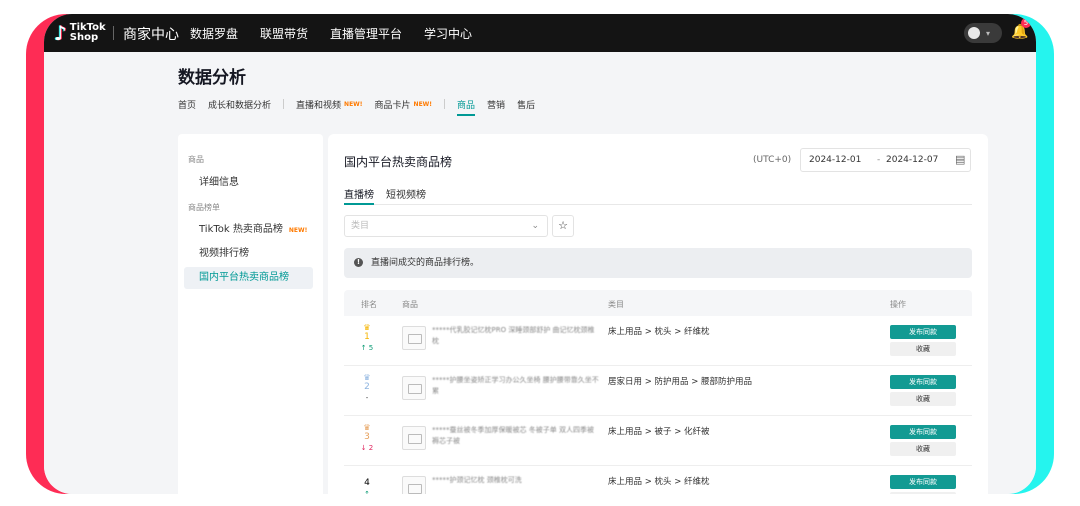 The width and height of the screenshot is (1080, 506). Describe the element at coordinates (835, 160) in the screenshot. I see `date-start: 2024-12-01` at that location.